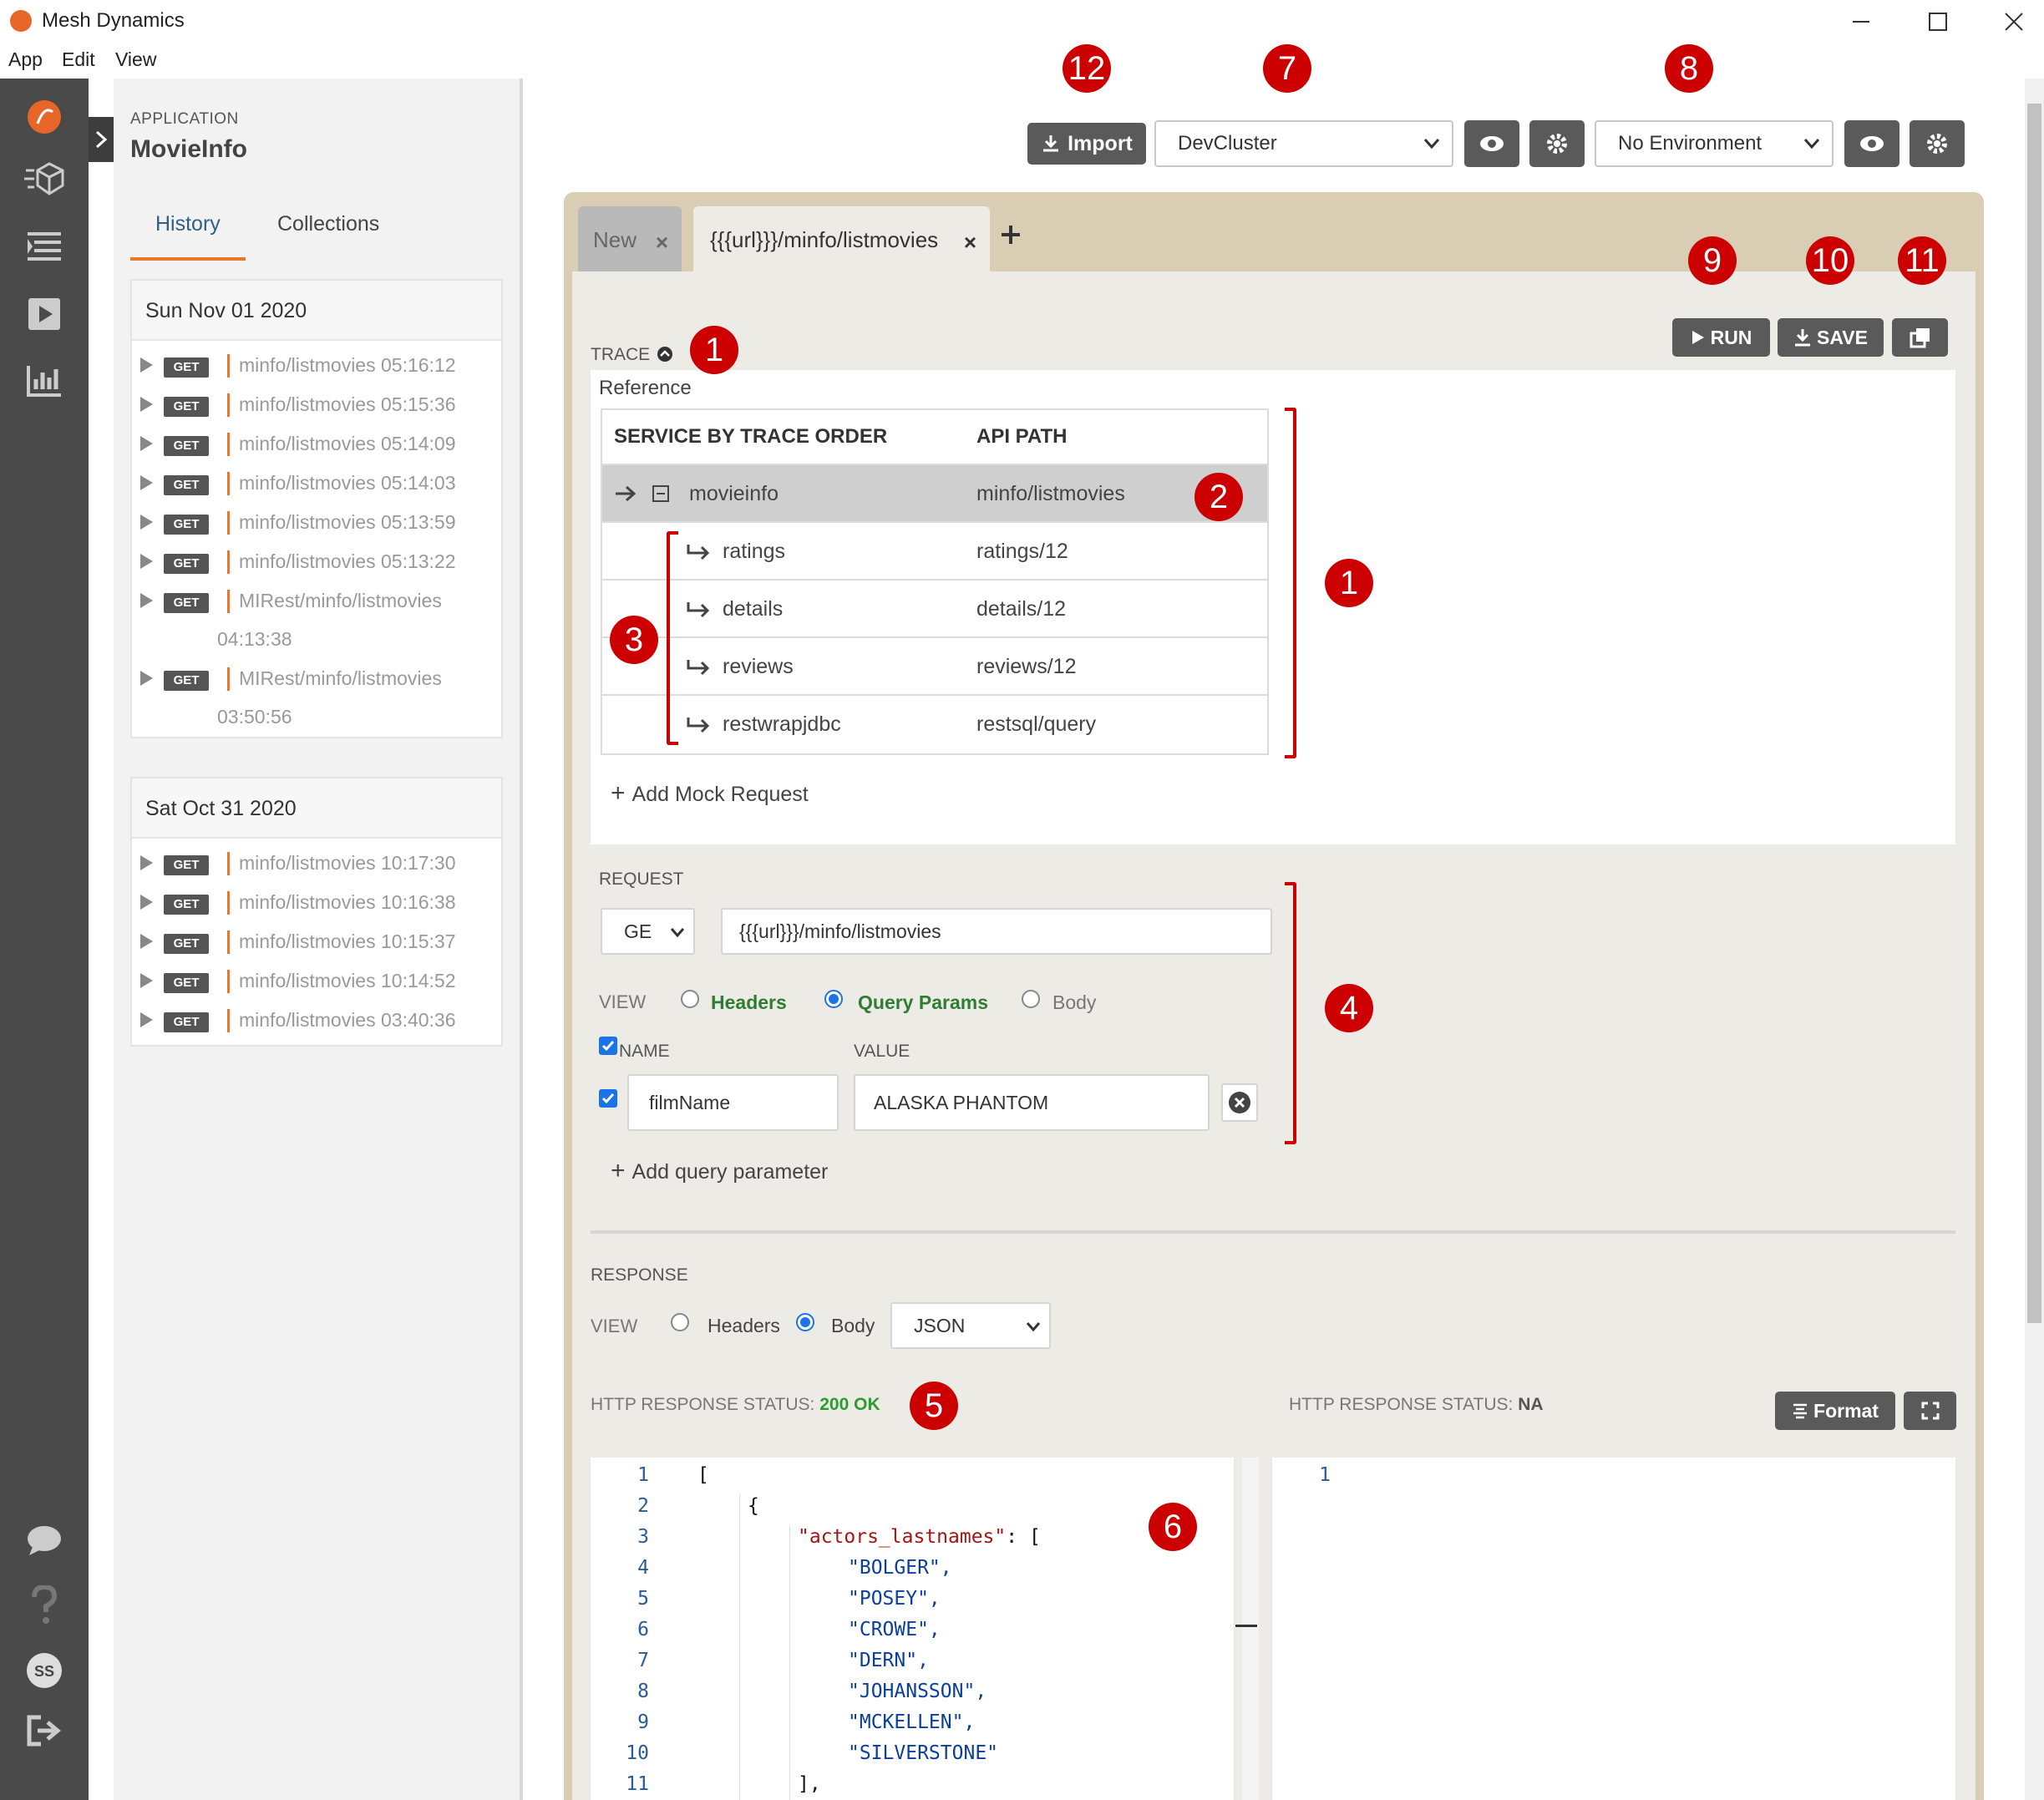  I want to click on cluster-settings-button, so click(1557, 143).